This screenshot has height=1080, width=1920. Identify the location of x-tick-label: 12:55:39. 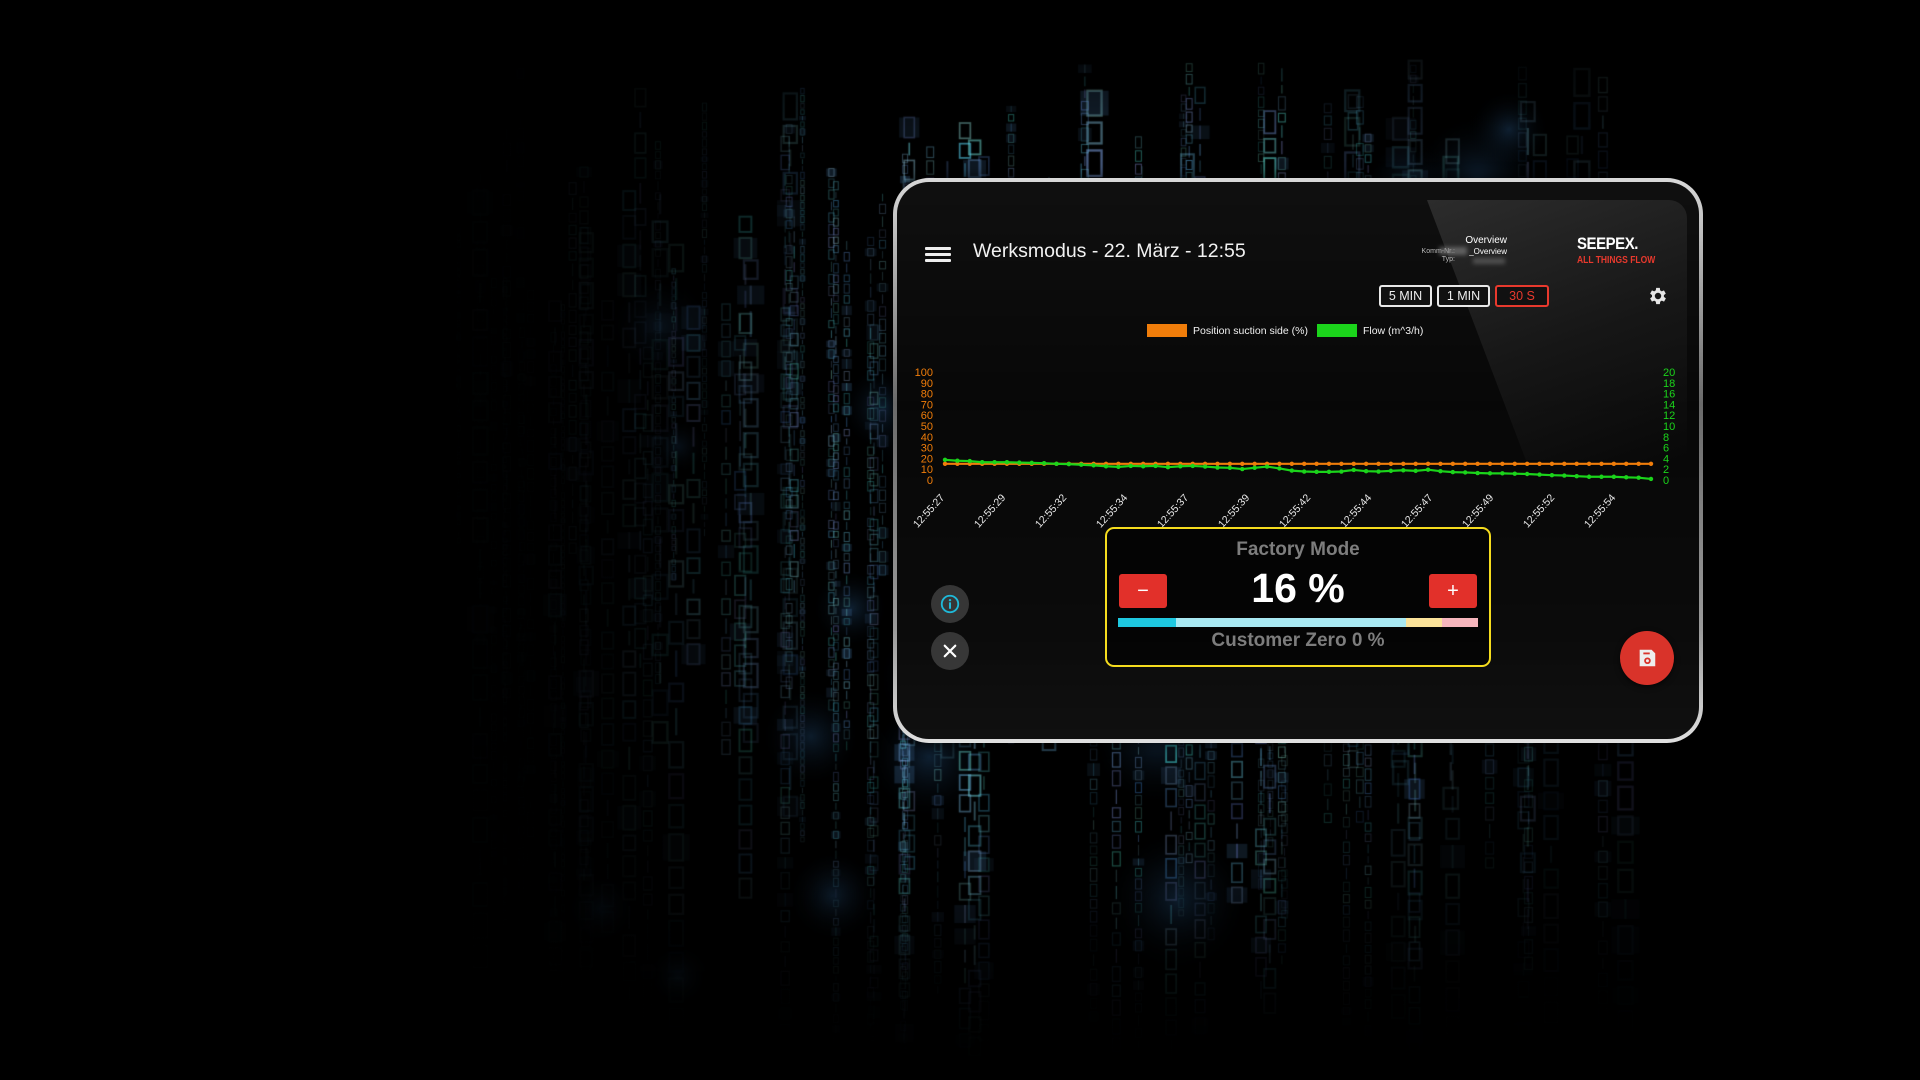
(1234, 511).